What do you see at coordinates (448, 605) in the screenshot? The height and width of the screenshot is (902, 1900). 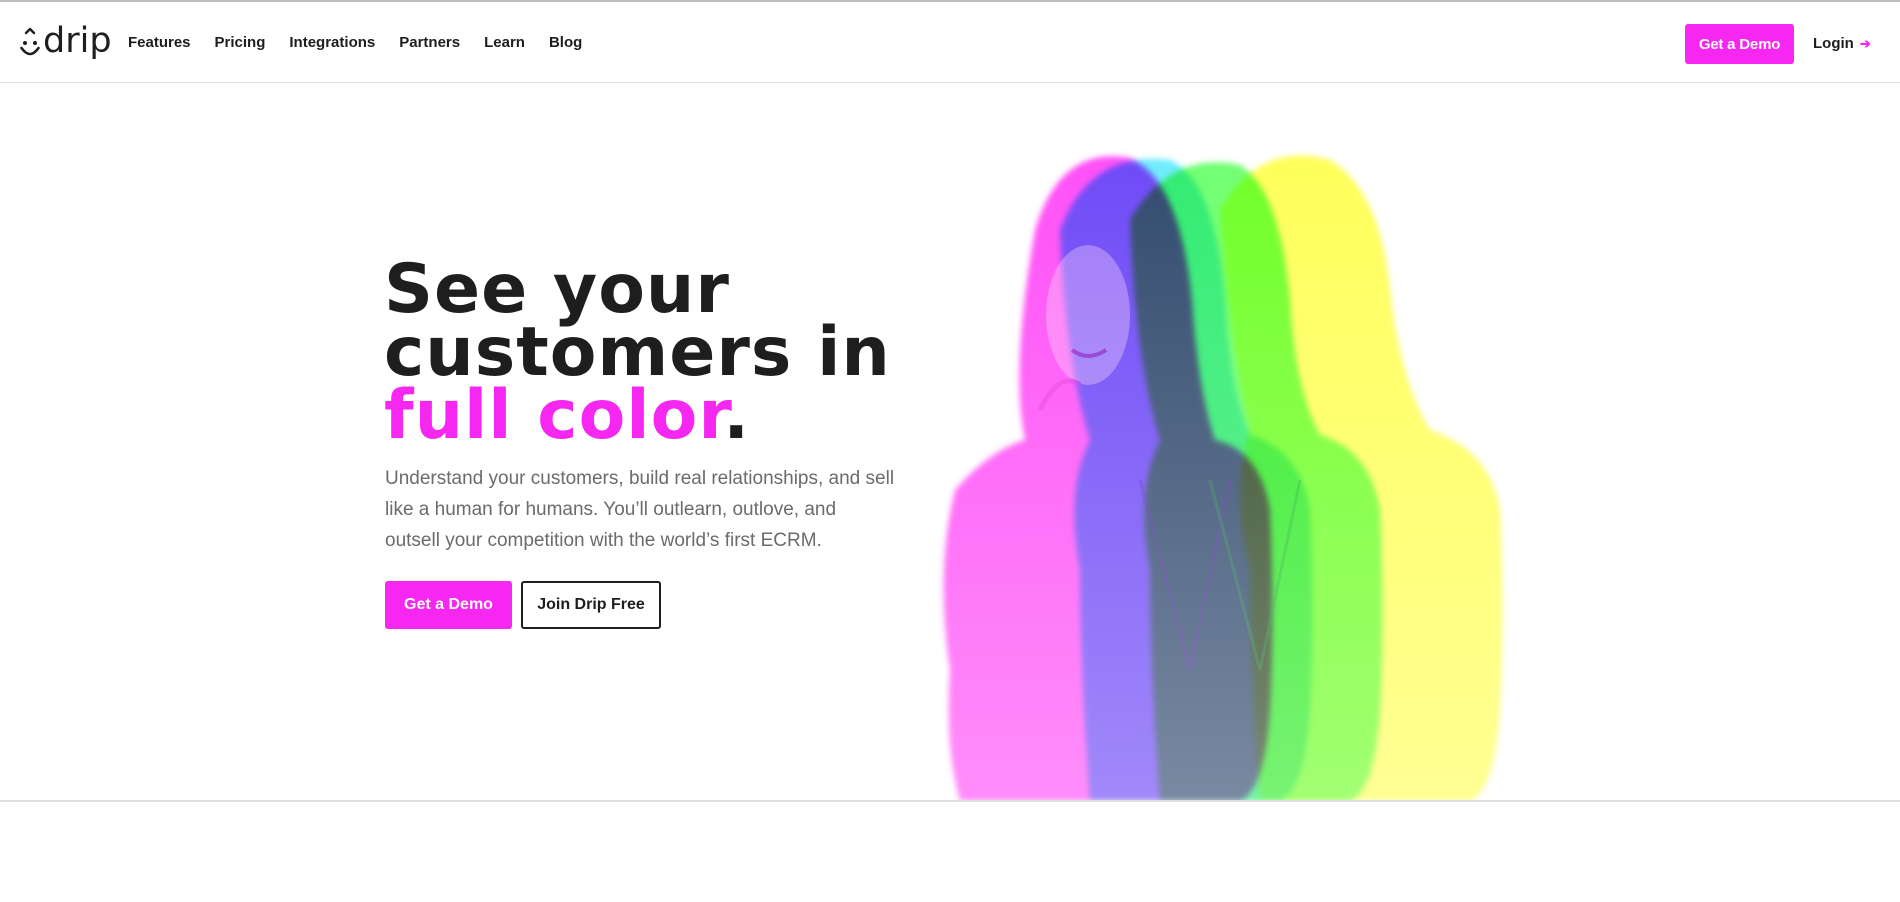 I see `hero-get-demo-button: Get a Demo` at bounding box center [448, 605].